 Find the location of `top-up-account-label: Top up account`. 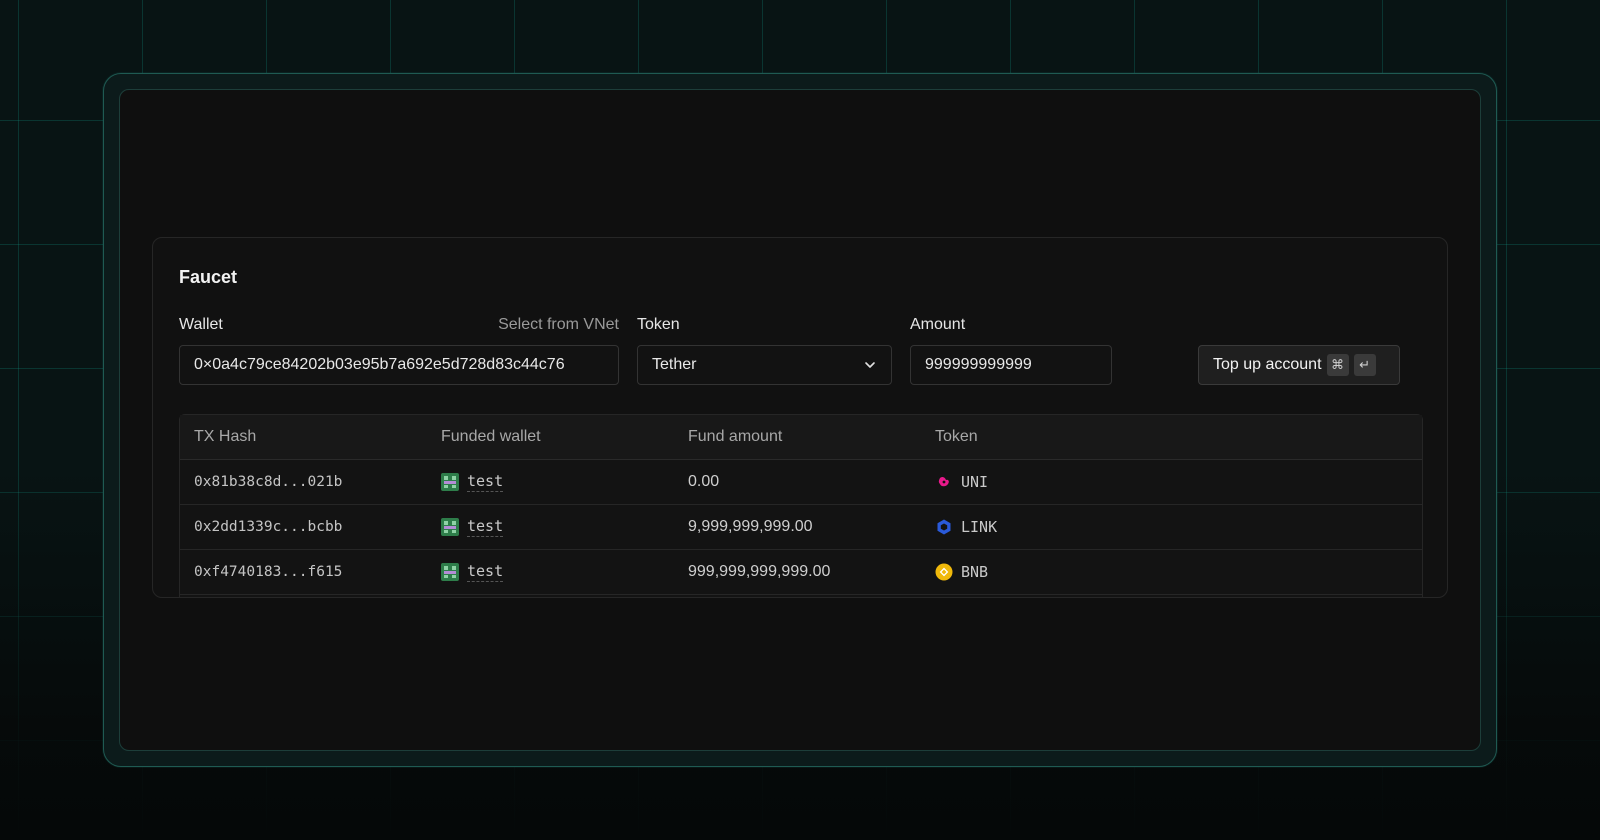

top-up-account-label: Top up account is located at coordinates (1267, 364).